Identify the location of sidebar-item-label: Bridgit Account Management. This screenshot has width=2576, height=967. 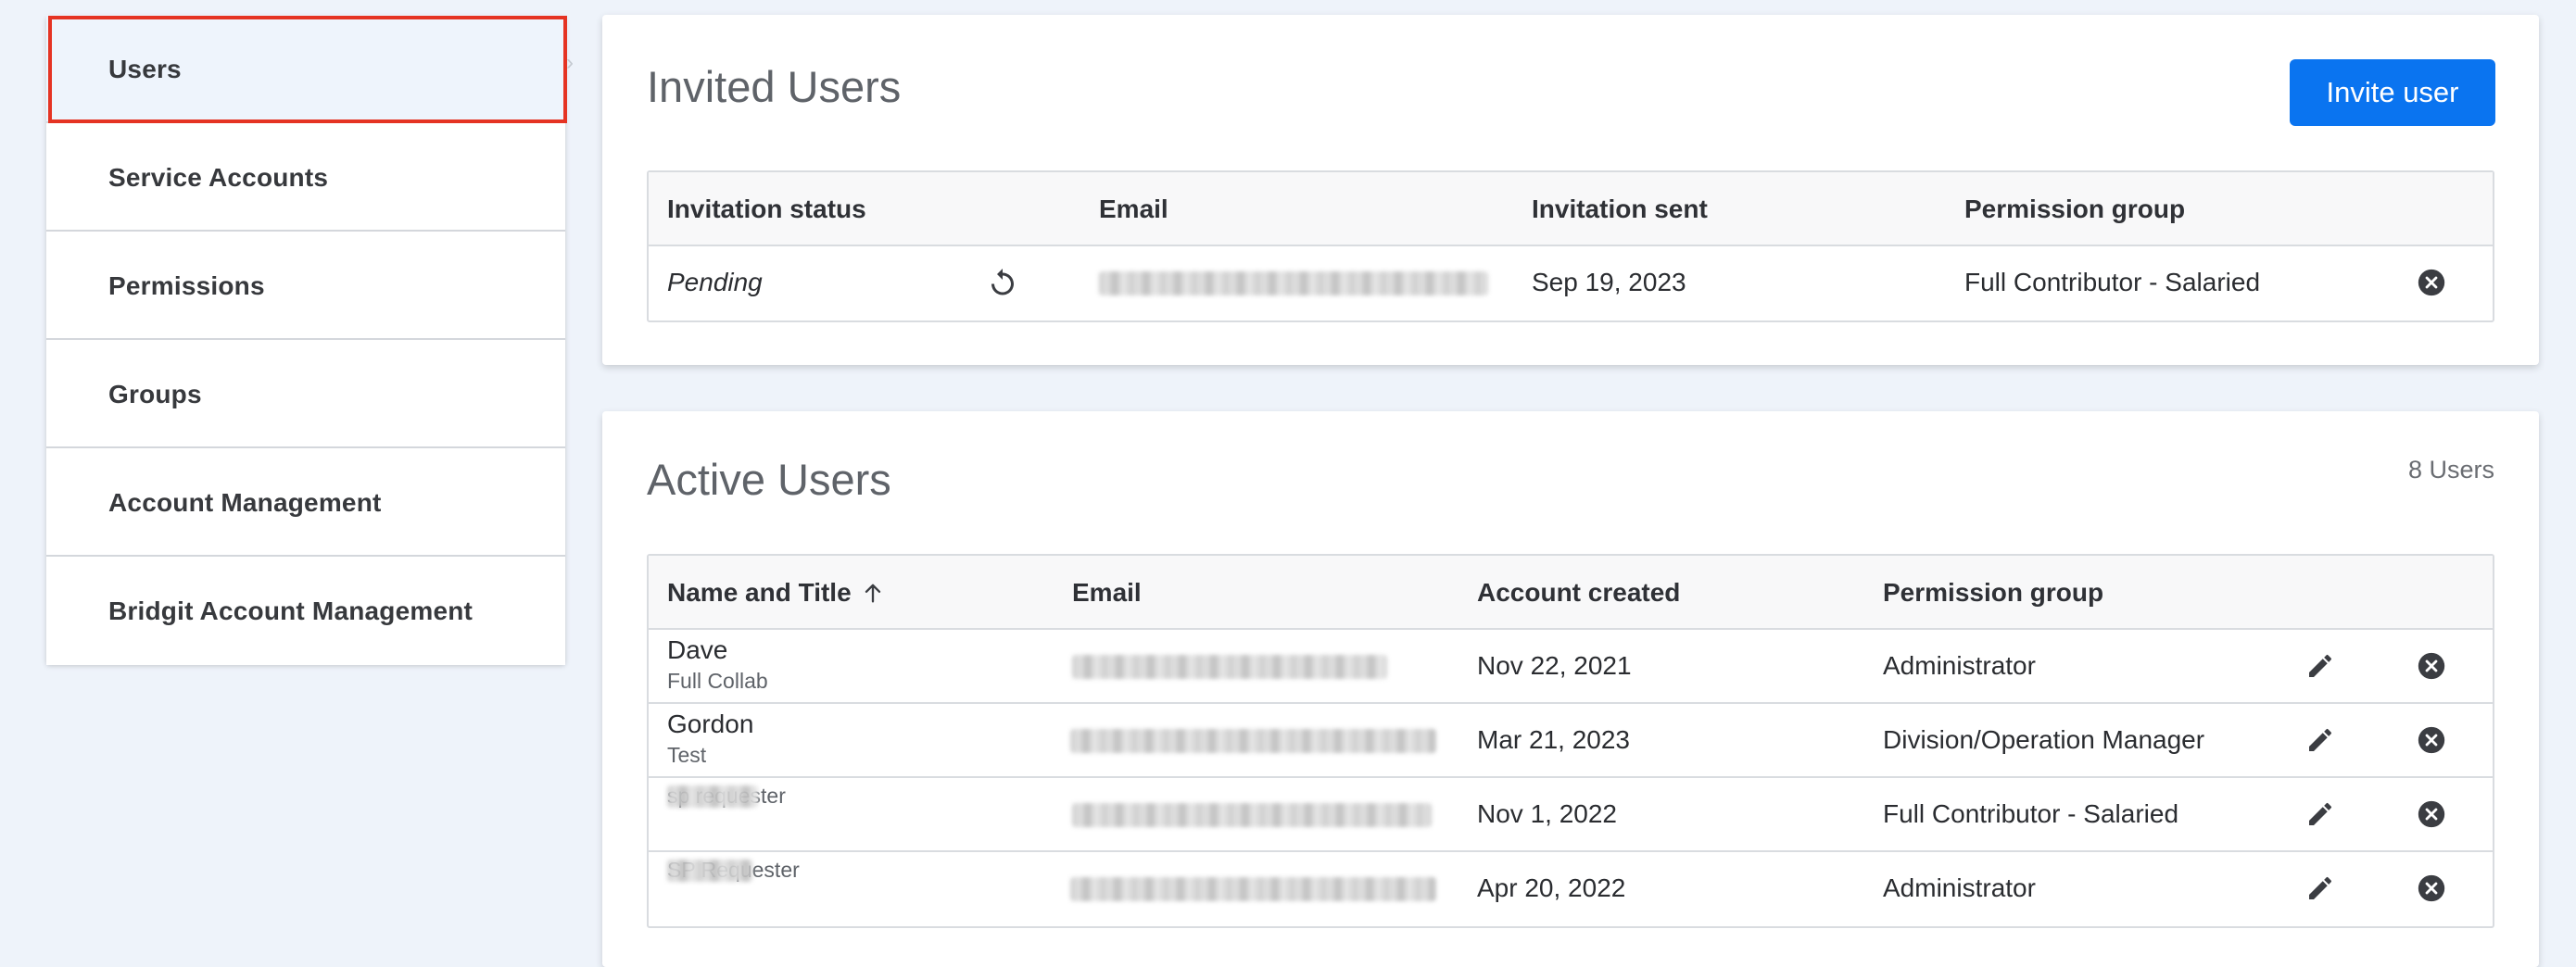
(291, 611).